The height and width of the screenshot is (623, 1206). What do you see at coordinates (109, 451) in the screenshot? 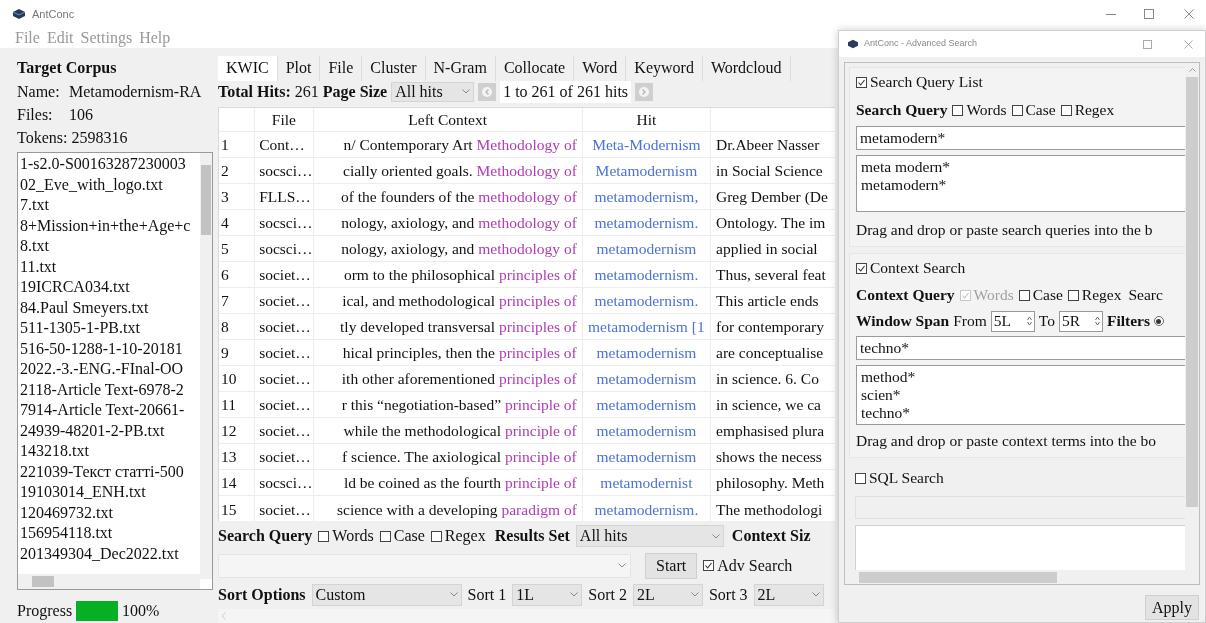
I see `file-list-item: 143218.txt` at bounding box center [109, 451].